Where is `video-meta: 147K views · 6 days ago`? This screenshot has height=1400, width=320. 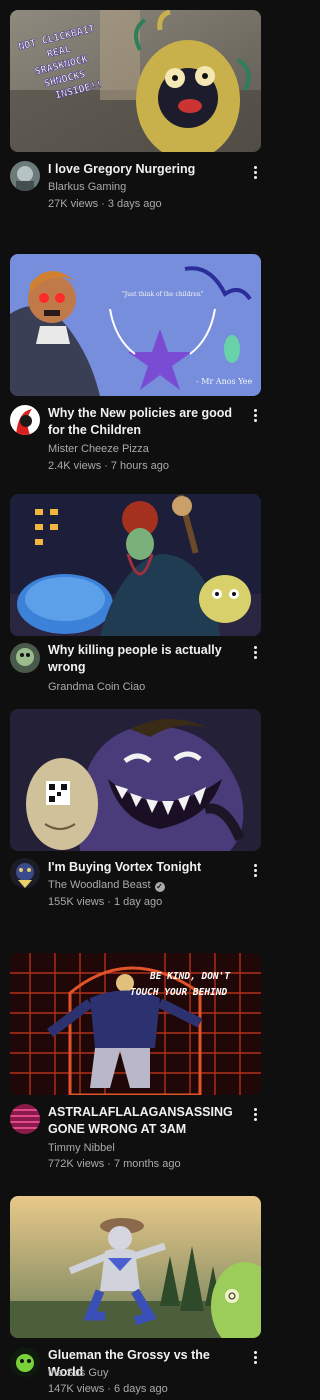 video-meta: 147K views · 6 days ago is located at coordinates (108, 1389).